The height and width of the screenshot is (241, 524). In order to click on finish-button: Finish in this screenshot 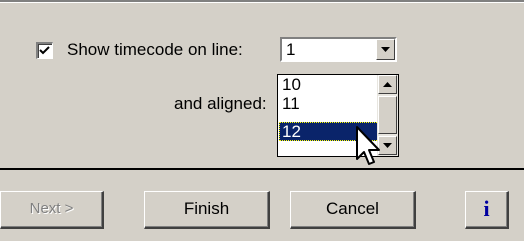, I will do `click(207, 210)`.